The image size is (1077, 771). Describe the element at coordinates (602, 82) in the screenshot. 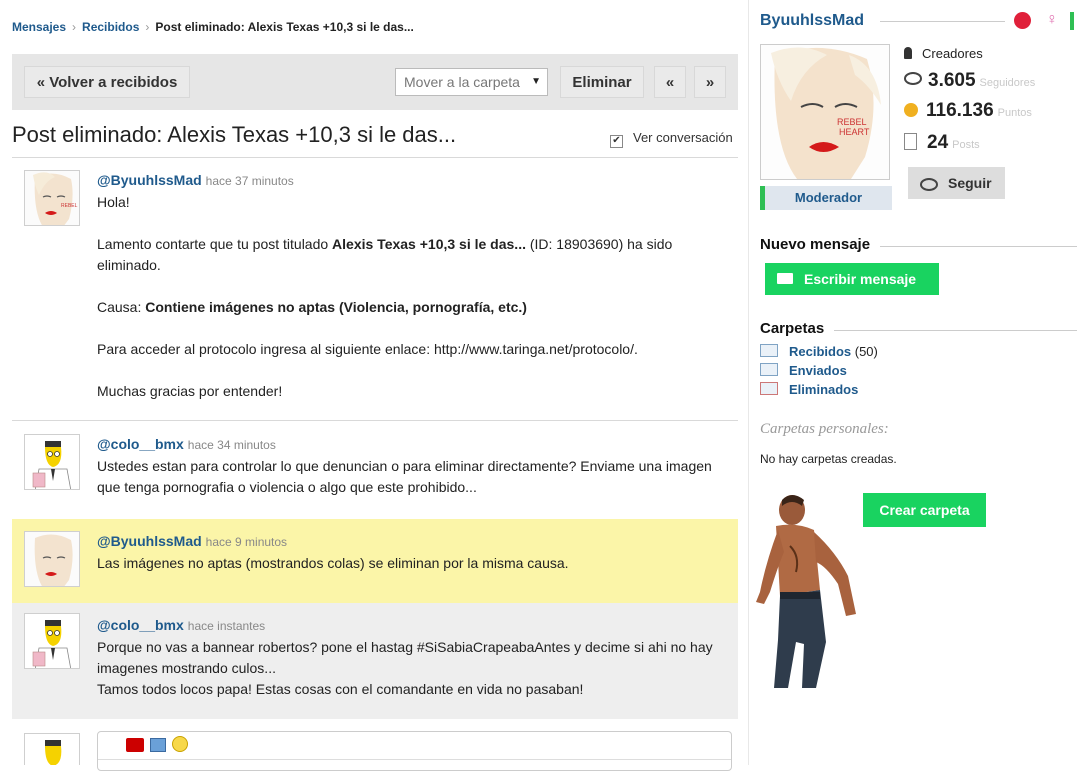

I see `delete-button: Eliminar` at that location.